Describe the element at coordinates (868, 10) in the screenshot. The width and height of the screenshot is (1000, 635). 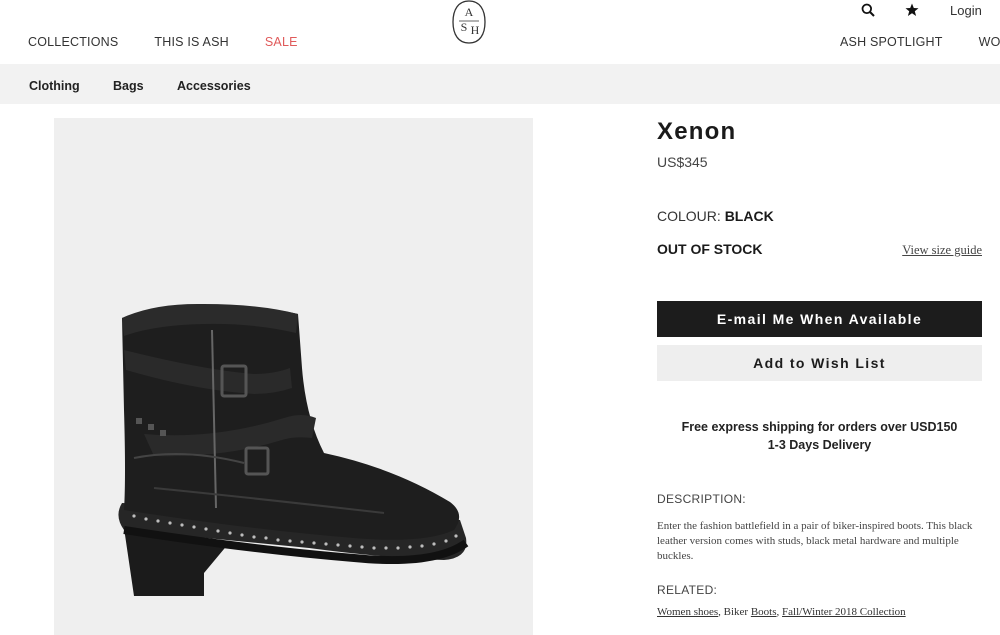
I see `search-icon` at that location.